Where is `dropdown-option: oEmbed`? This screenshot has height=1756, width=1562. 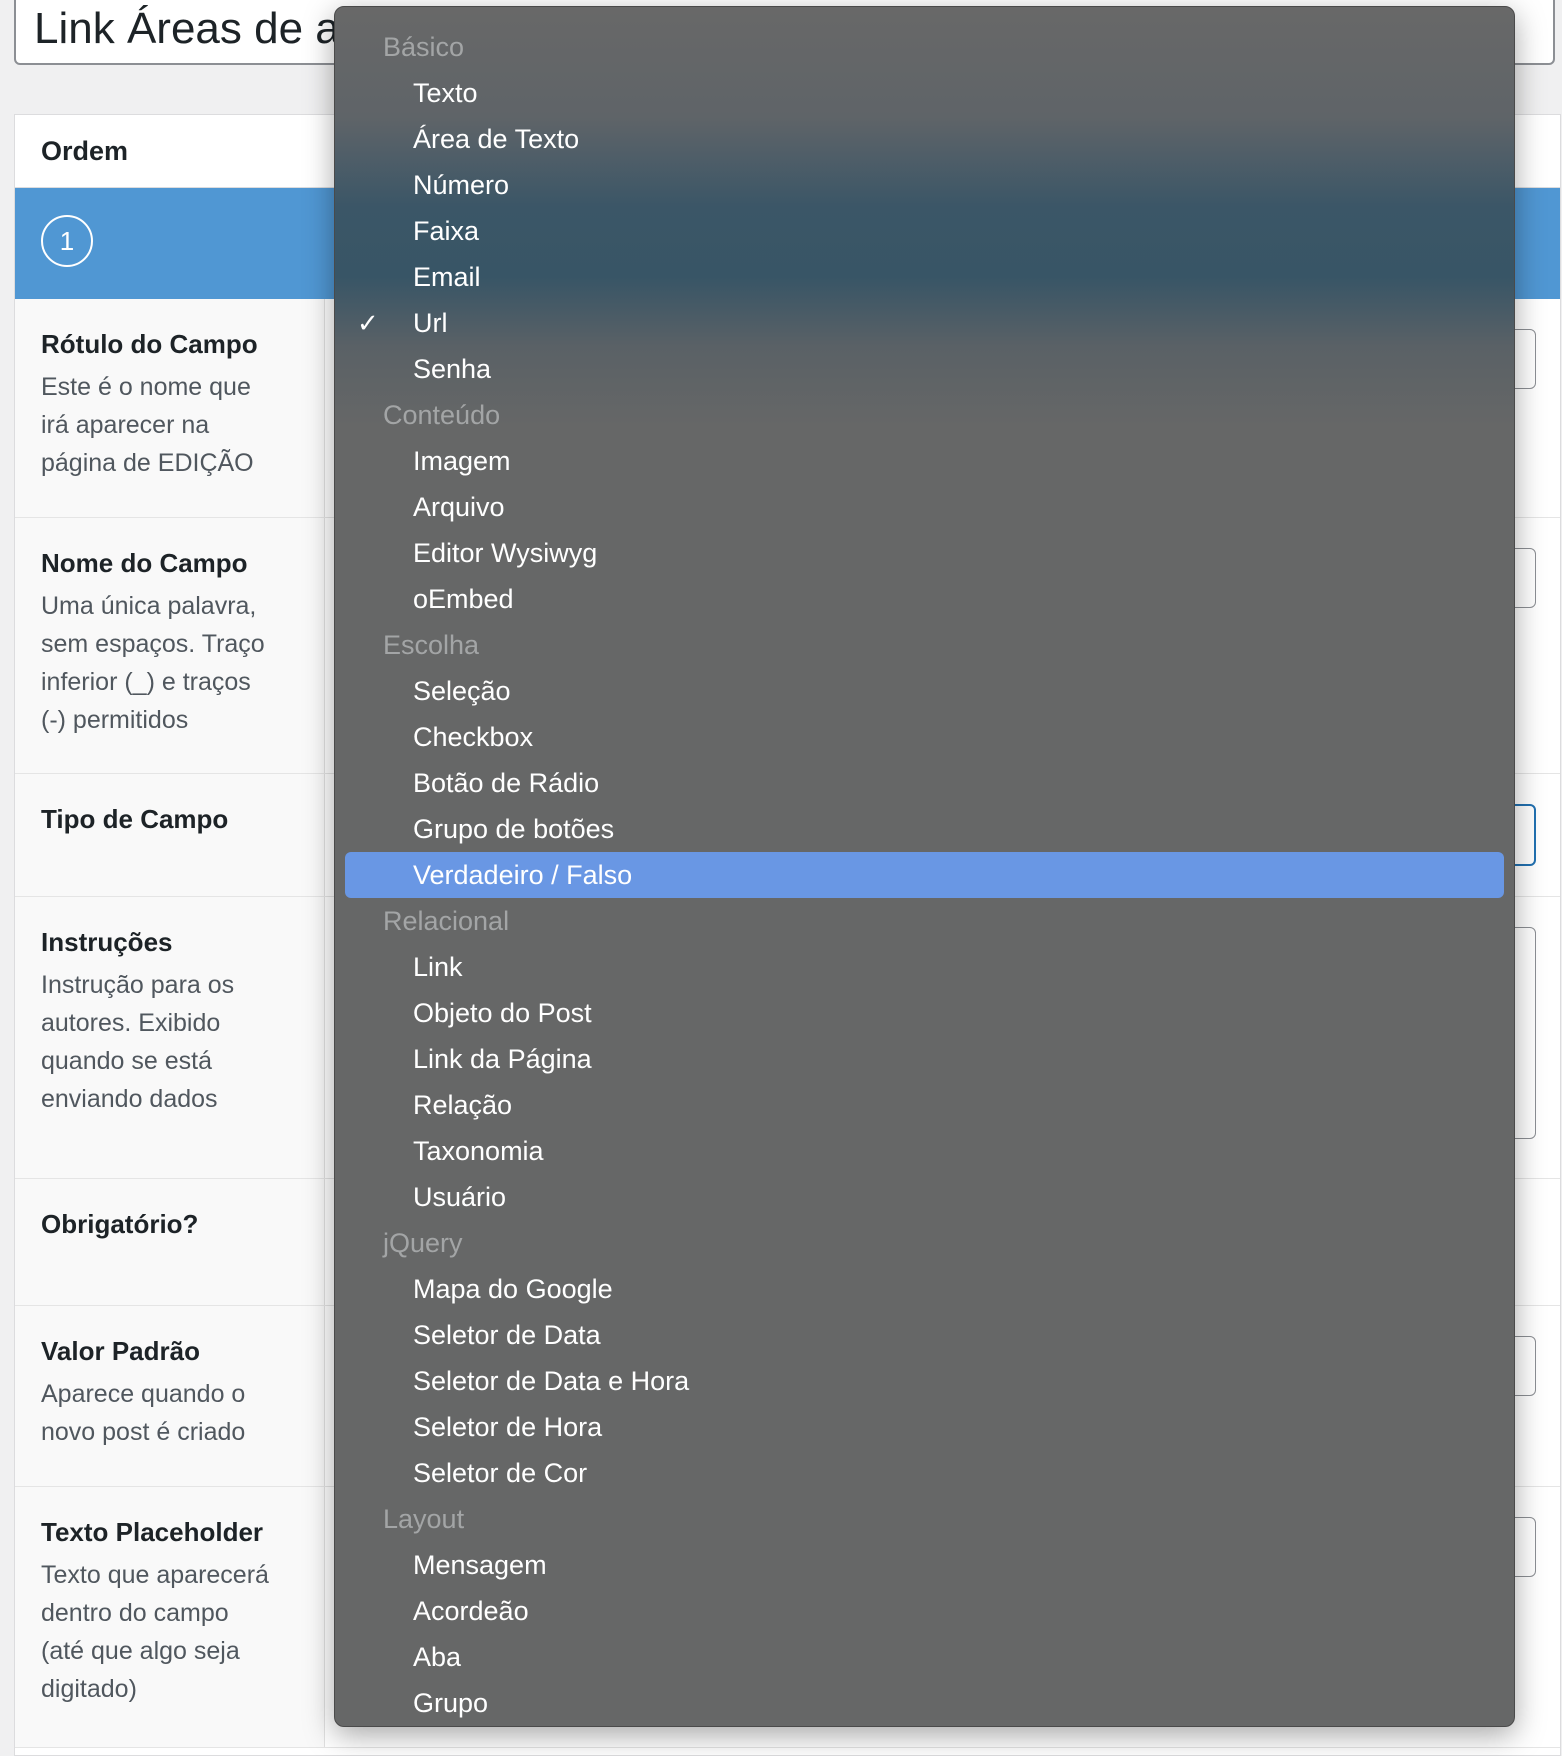 dropdown-option: oEmbed is located at coordinates (924, 599).